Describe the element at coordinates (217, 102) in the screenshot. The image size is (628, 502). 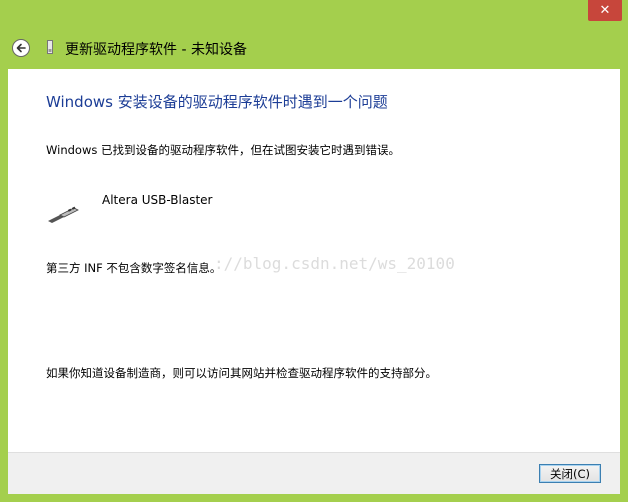
I see `page-title: Windows 安装设备的驱动程序软件时遇到一个问题` at that location.